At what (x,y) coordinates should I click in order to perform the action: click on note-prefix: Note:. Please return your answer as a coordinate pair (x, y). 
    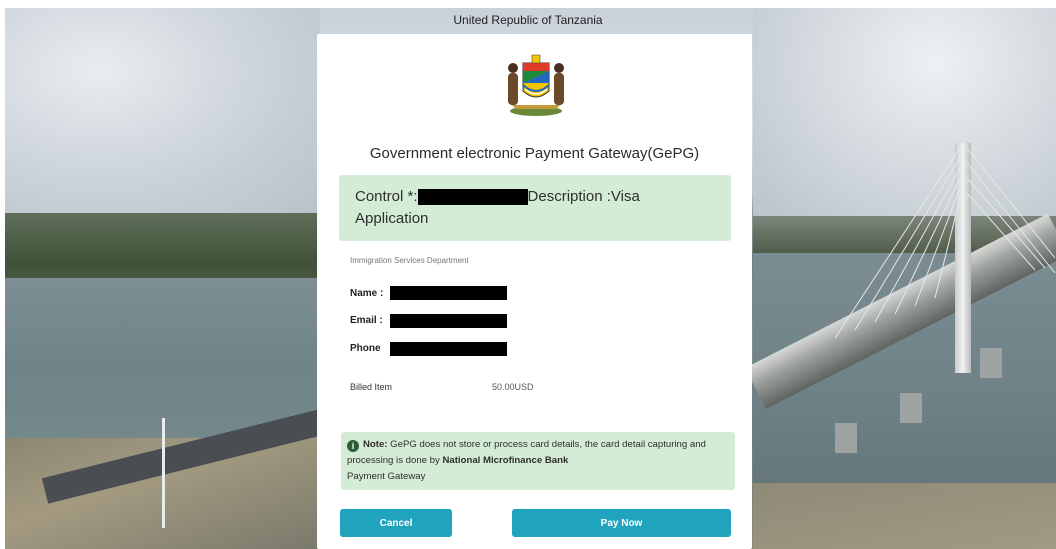
    Looking at the image, I should click on (375, 444).